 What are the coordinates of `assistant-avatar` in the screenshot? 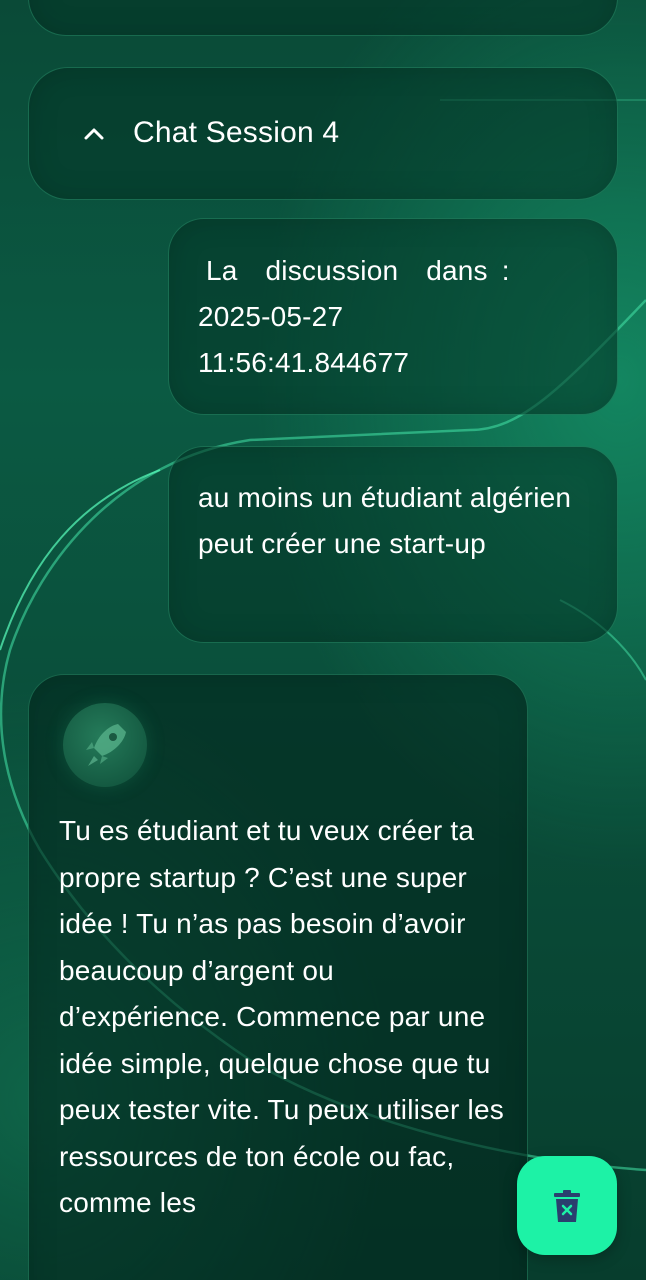 It's located at (105, 745).